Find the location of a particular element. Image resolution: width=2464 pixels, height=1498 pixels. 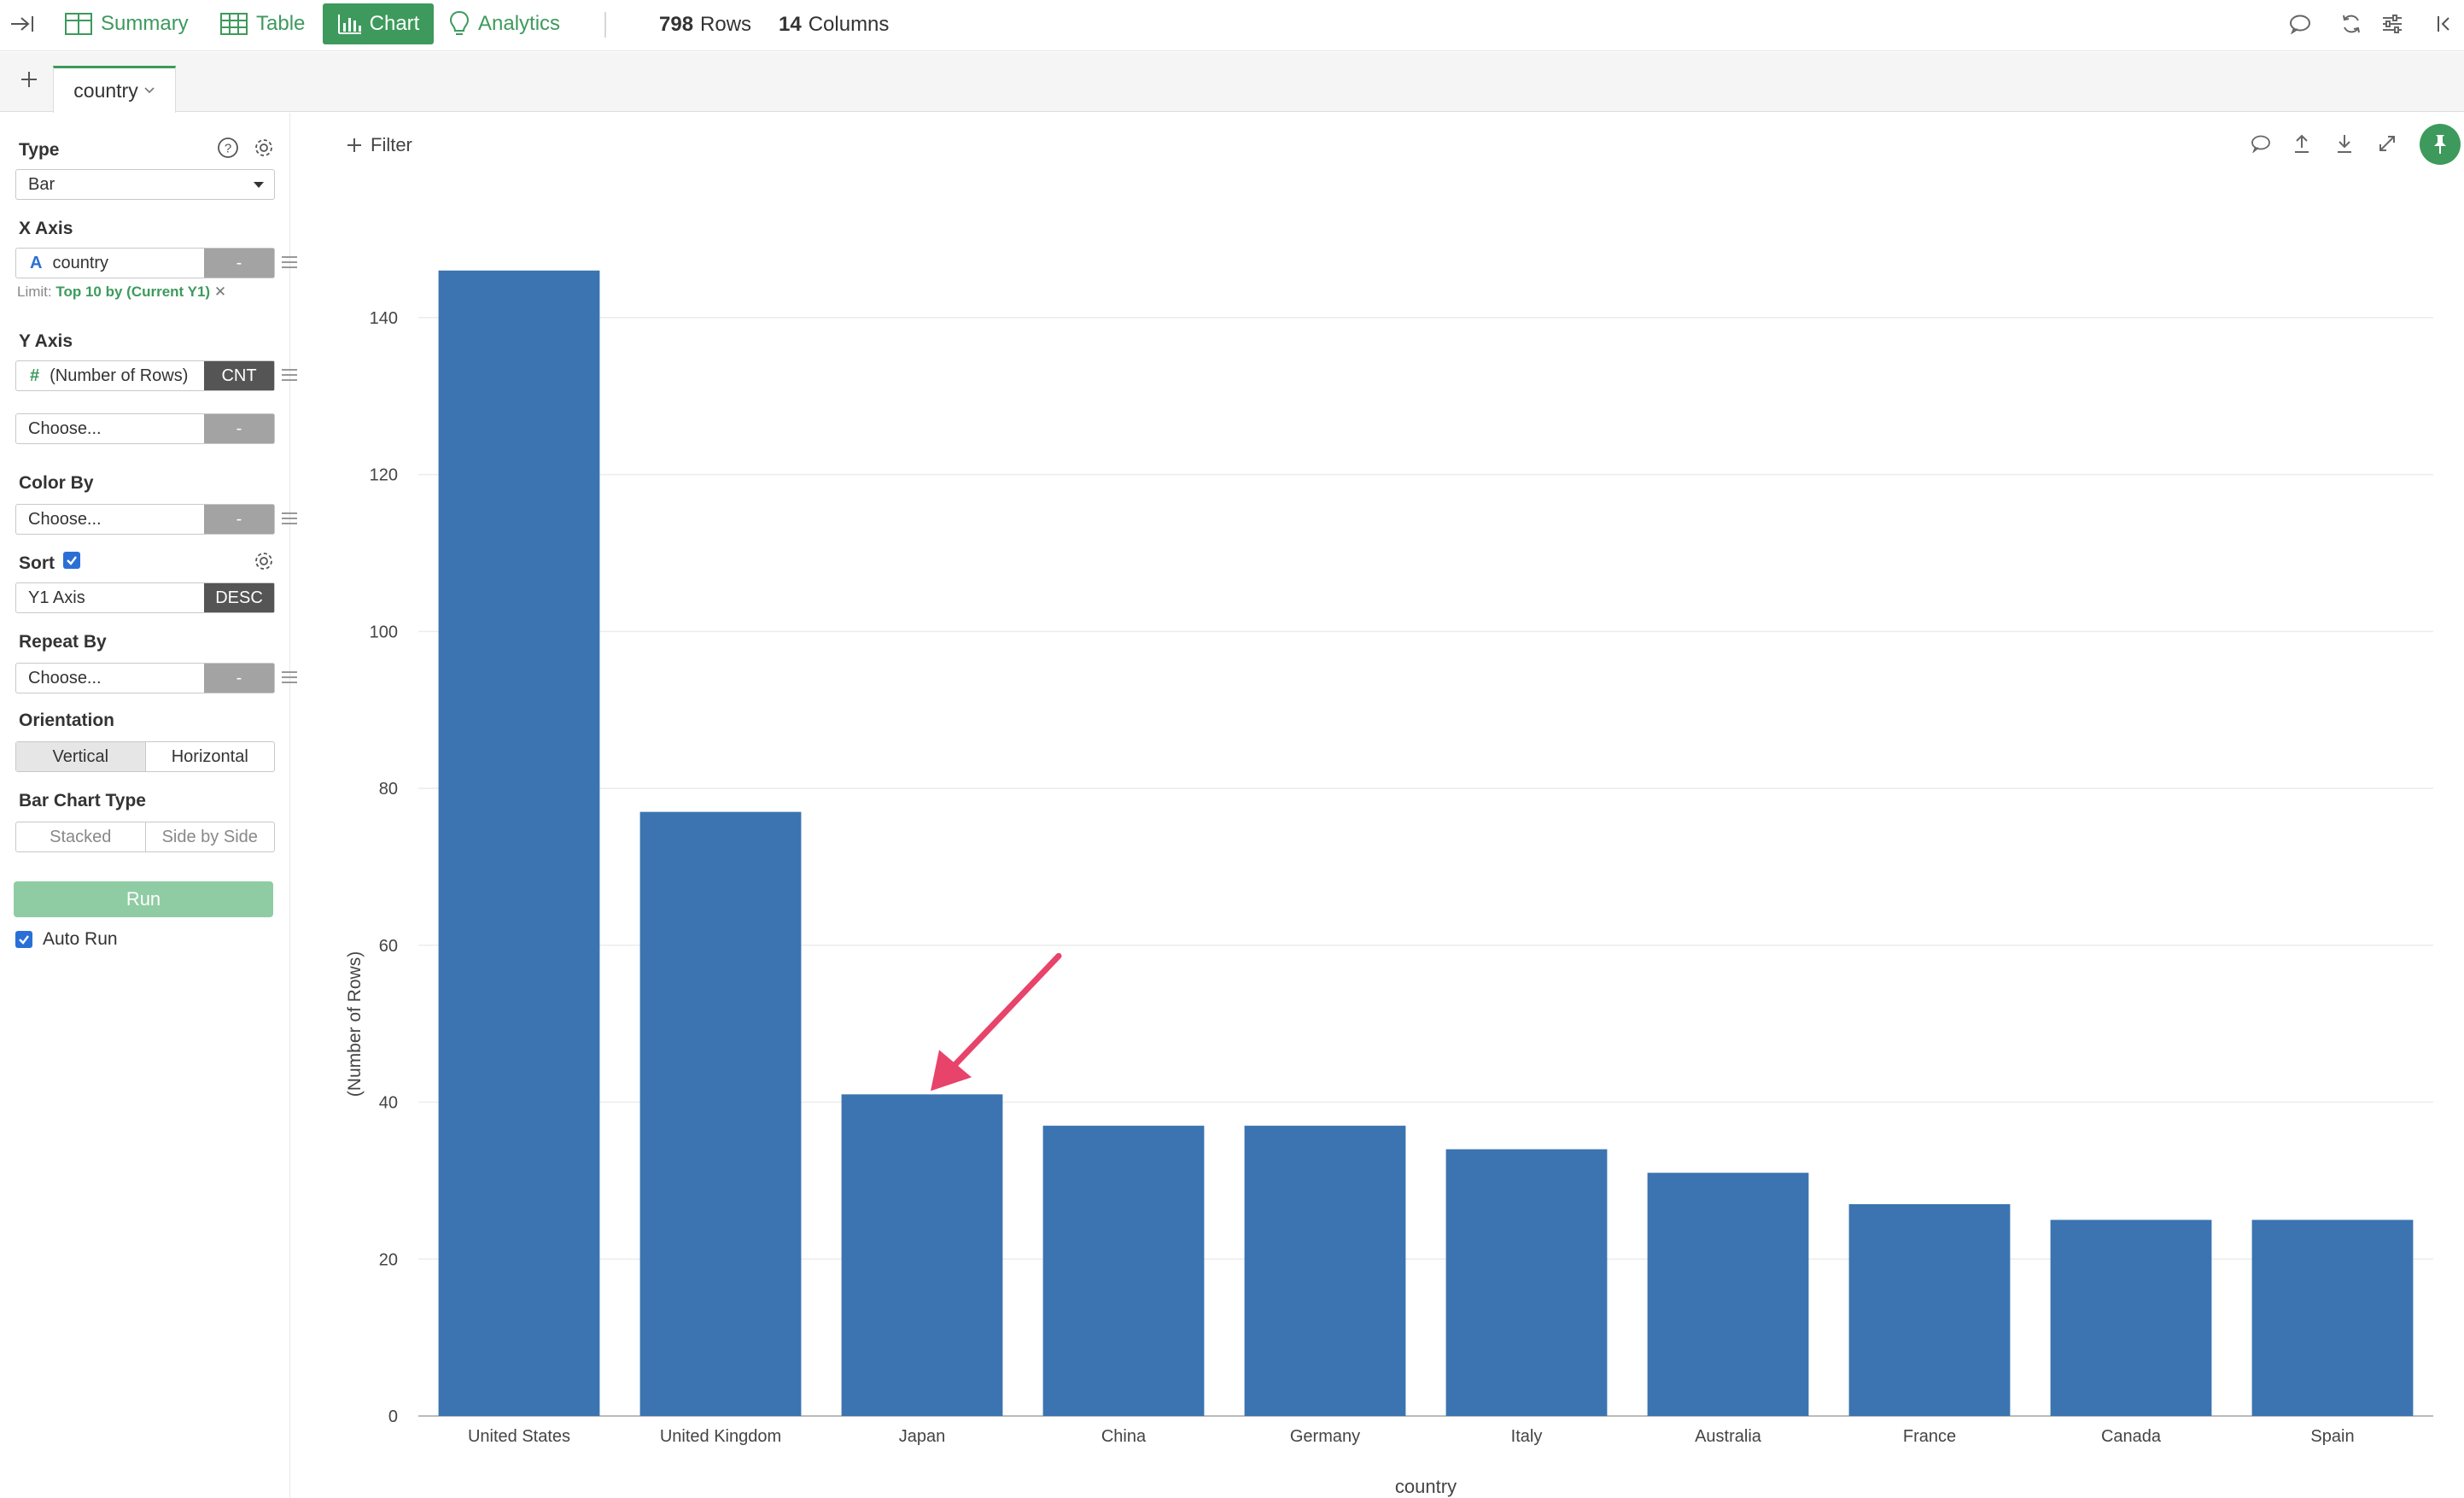

summary-icon is located at coordinates (79, 24).